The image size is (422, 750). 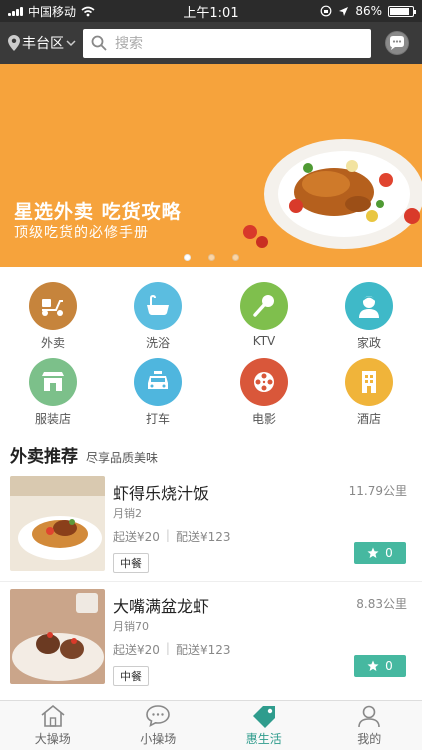 I want to click on carousel-dots, so click(x=211, y=257).